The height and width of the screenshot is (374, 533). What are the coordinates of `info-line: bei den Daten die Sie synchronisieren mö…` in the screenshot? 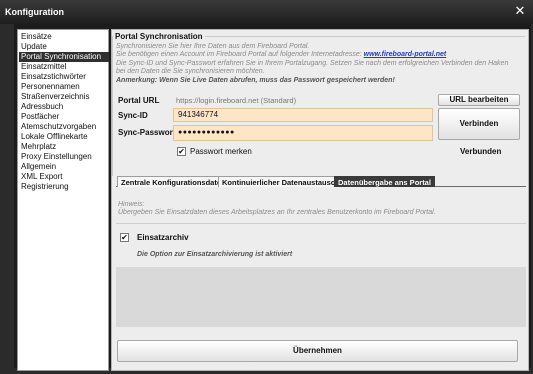 It's located at (190, 72).